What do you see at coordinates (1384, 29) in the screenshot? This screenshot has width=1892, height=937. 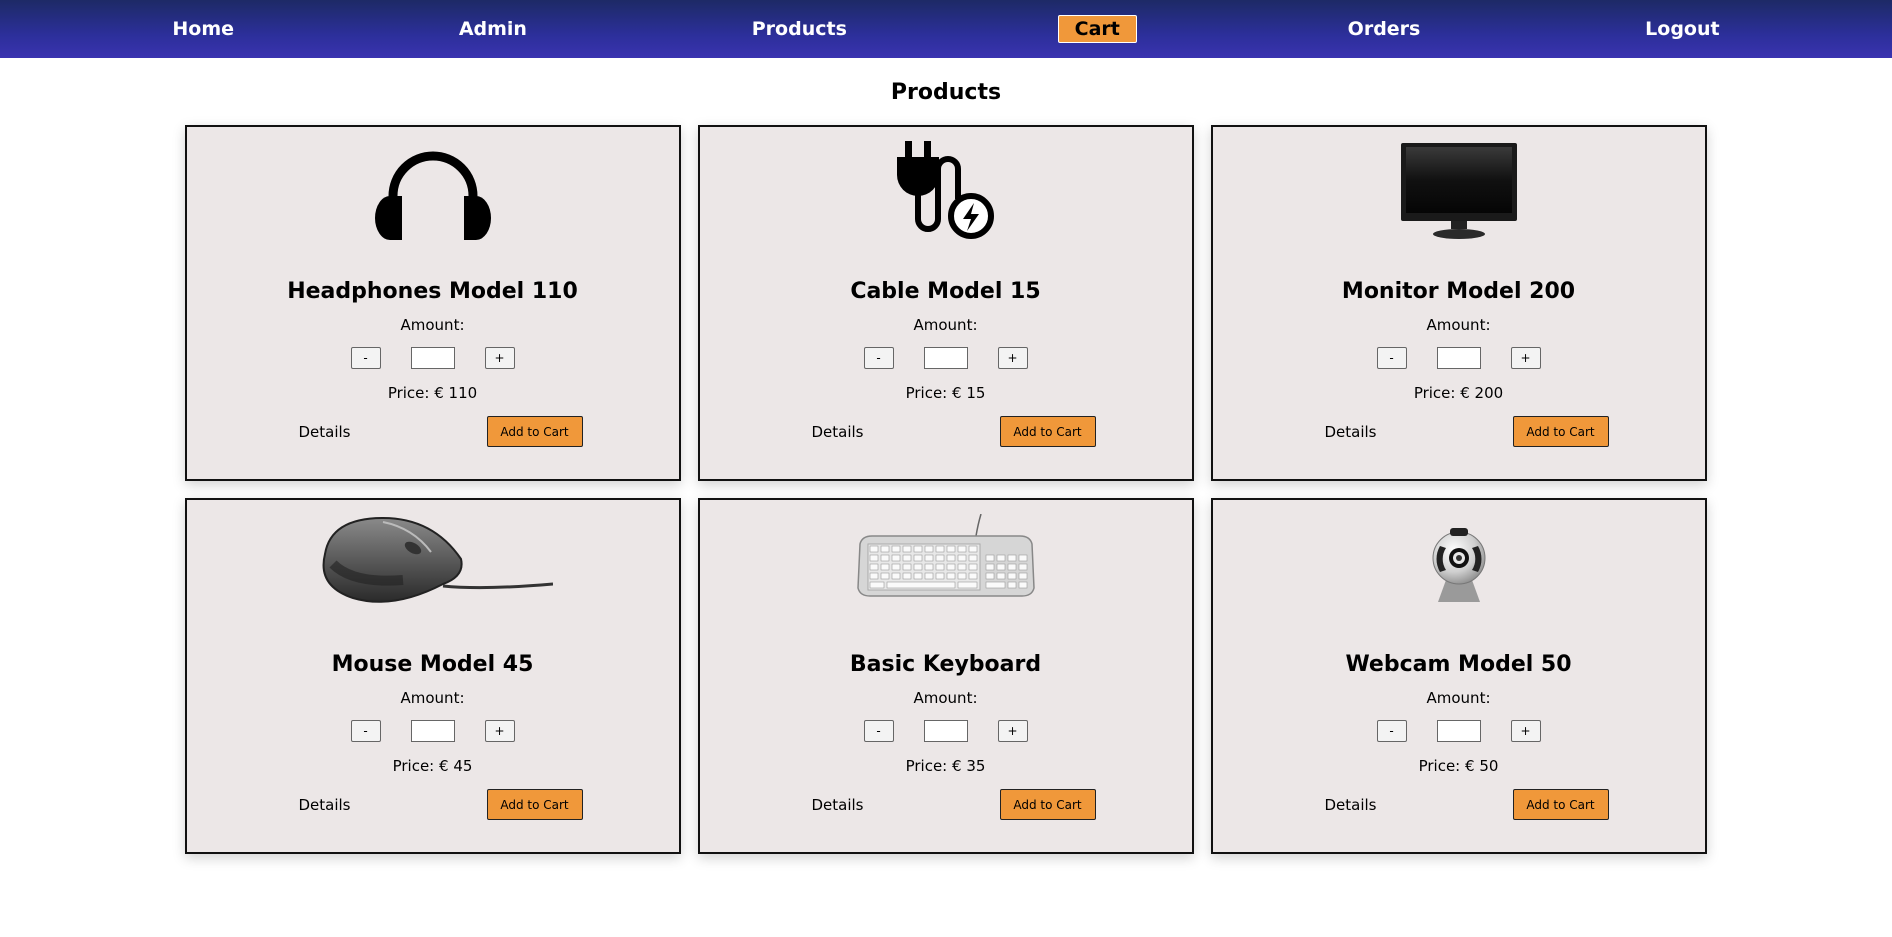 I see `nav-orders: Orders` at bounding box center [1384, 29].